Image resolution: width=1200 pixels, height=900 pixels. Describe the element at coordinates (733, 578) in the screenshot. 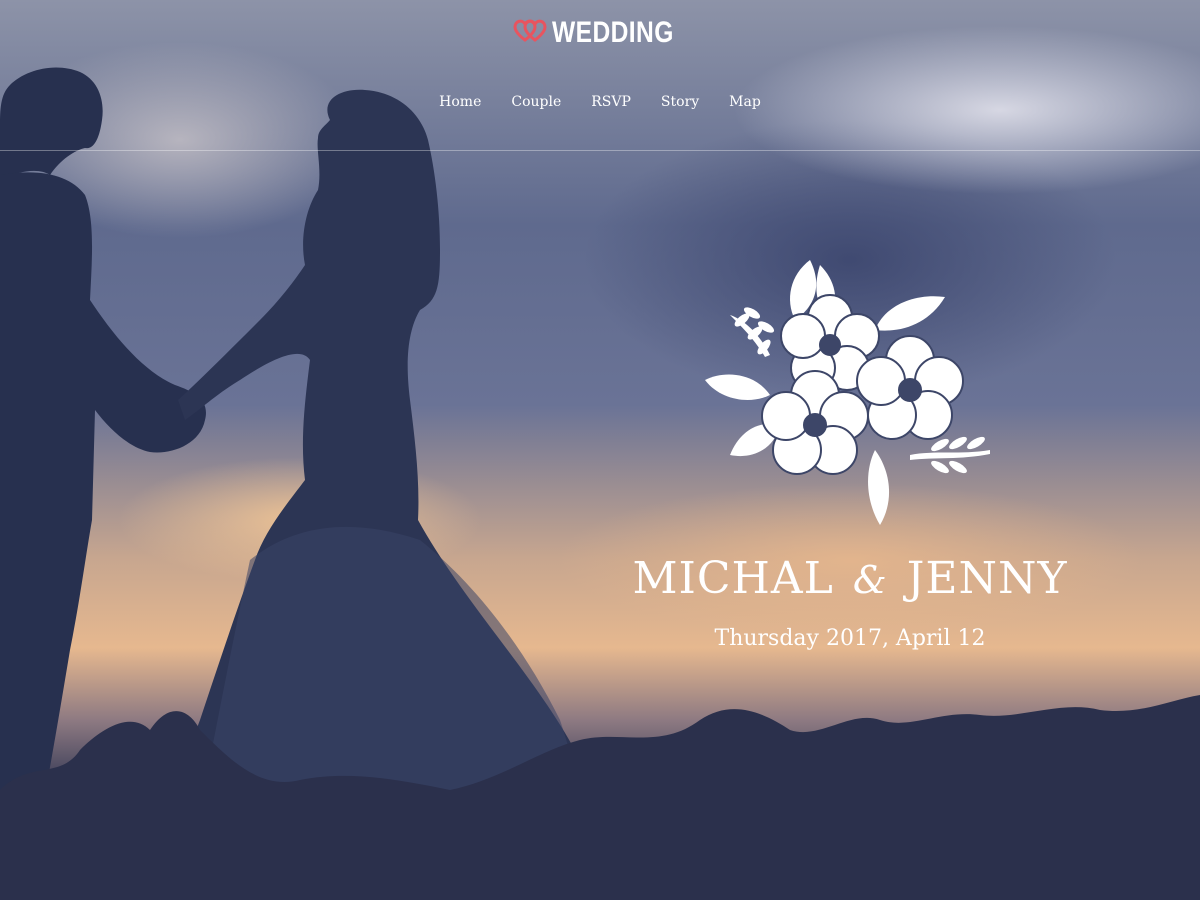

I see `first-name: MICHAL` at that location.